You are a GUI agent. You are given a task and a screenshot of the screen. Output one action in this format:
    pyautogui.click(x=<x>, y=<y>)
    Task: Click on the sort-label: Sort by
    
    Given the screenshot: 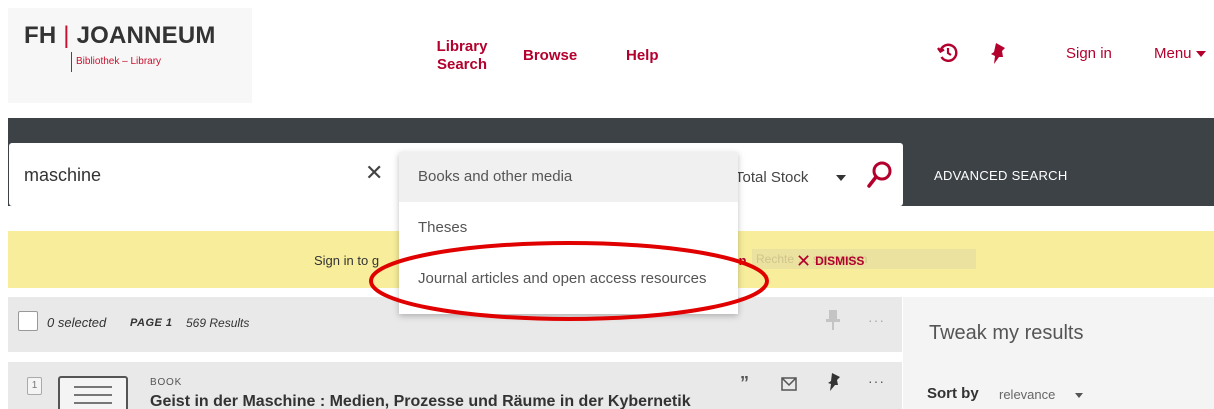 What is the action you would take?
    pyautogui.click(x=953, y=393)
    